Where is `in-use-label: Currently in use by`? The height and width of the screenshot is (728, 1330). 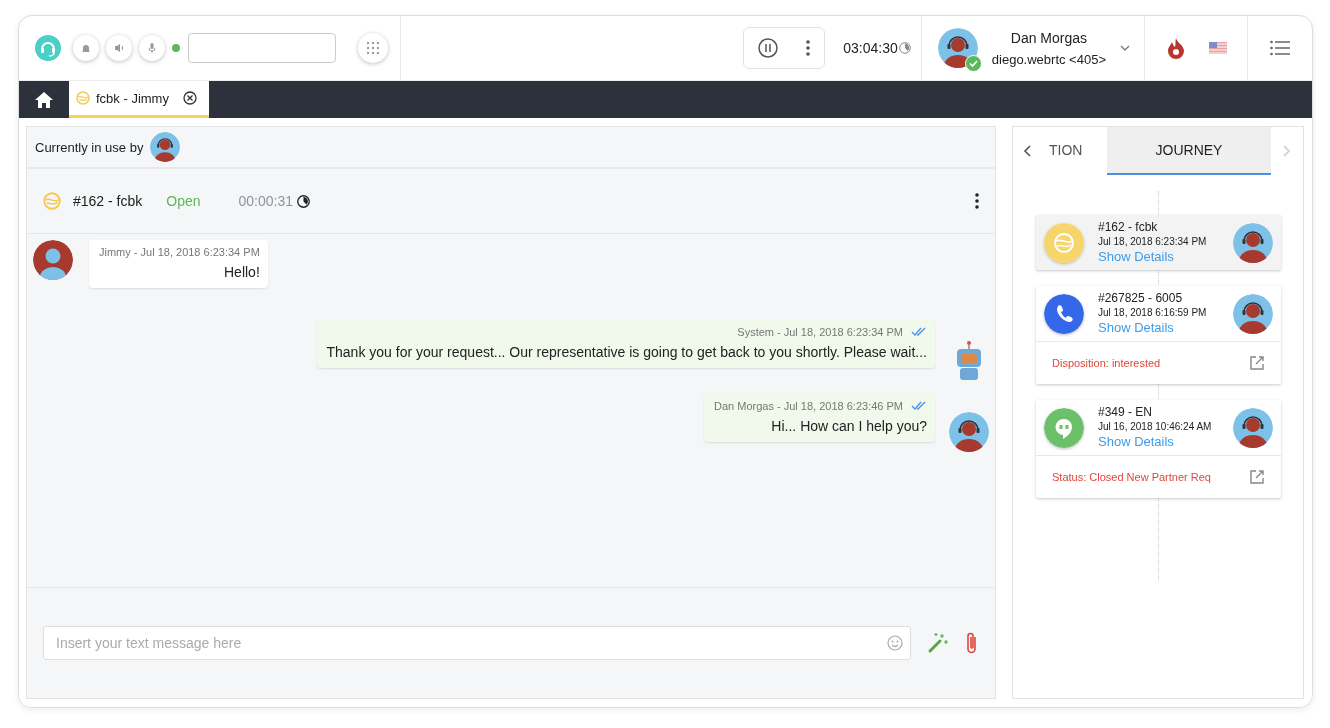
in-use-label: Currently in use by is located at coordinates (89, 147).